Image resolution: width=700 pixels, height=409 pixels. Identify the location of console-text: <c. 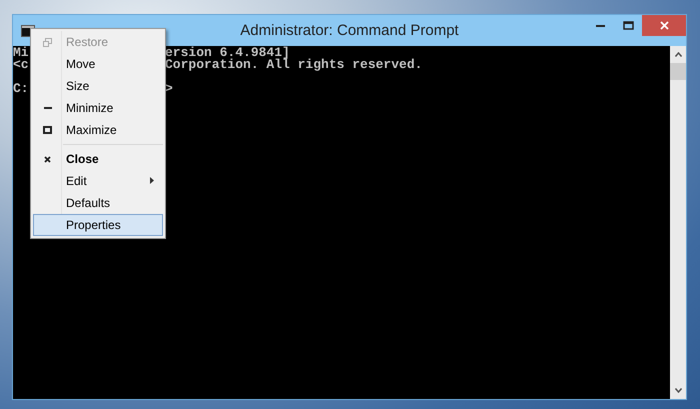
(21, 65).